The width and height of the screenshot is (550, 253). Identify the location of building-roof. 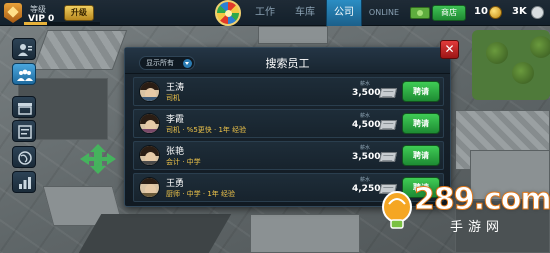
(80, 50).